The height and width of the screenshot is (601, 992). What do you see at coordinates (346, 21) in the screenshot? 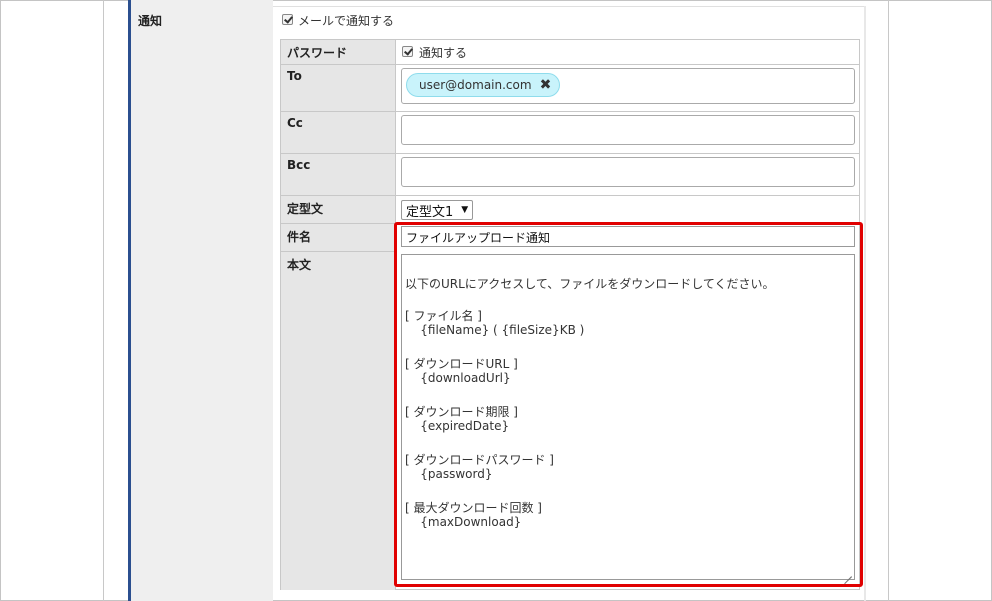
I see `mail-notify-label: メールで通知する` at bounding box center [346, 21].